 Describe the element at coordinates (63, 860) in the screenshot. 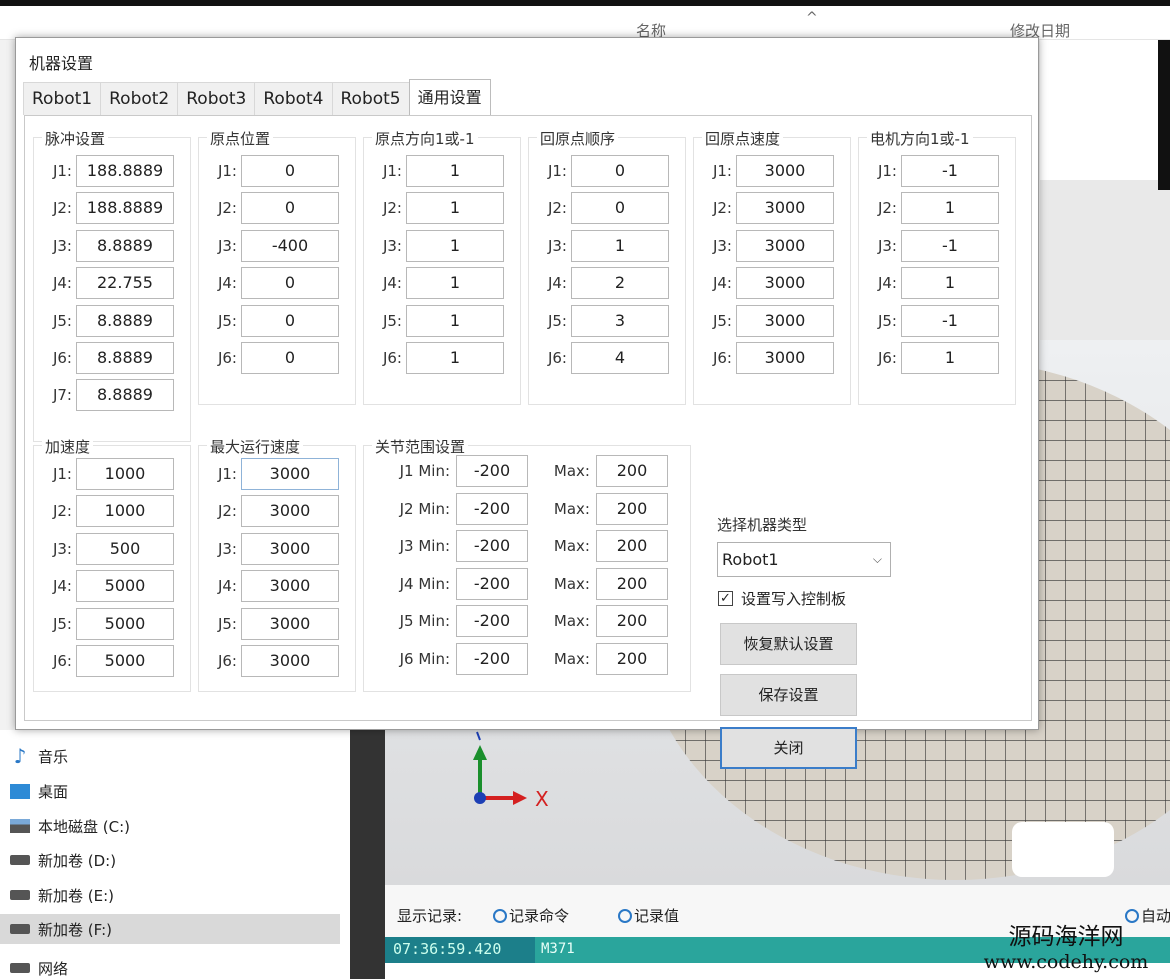

I see `sidebar-item-drive-d: 新加卷 (D:)` at that location.